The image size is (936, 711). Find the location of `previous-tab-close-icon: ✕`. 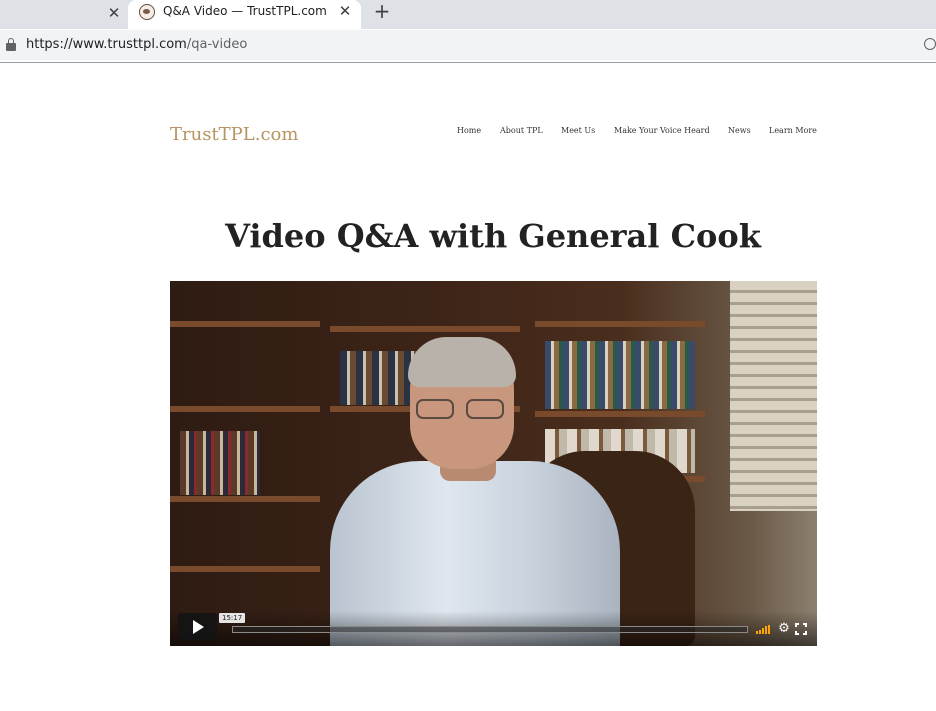

previous-tab-close-icon: ✕ is located at coordinates (114, 13).